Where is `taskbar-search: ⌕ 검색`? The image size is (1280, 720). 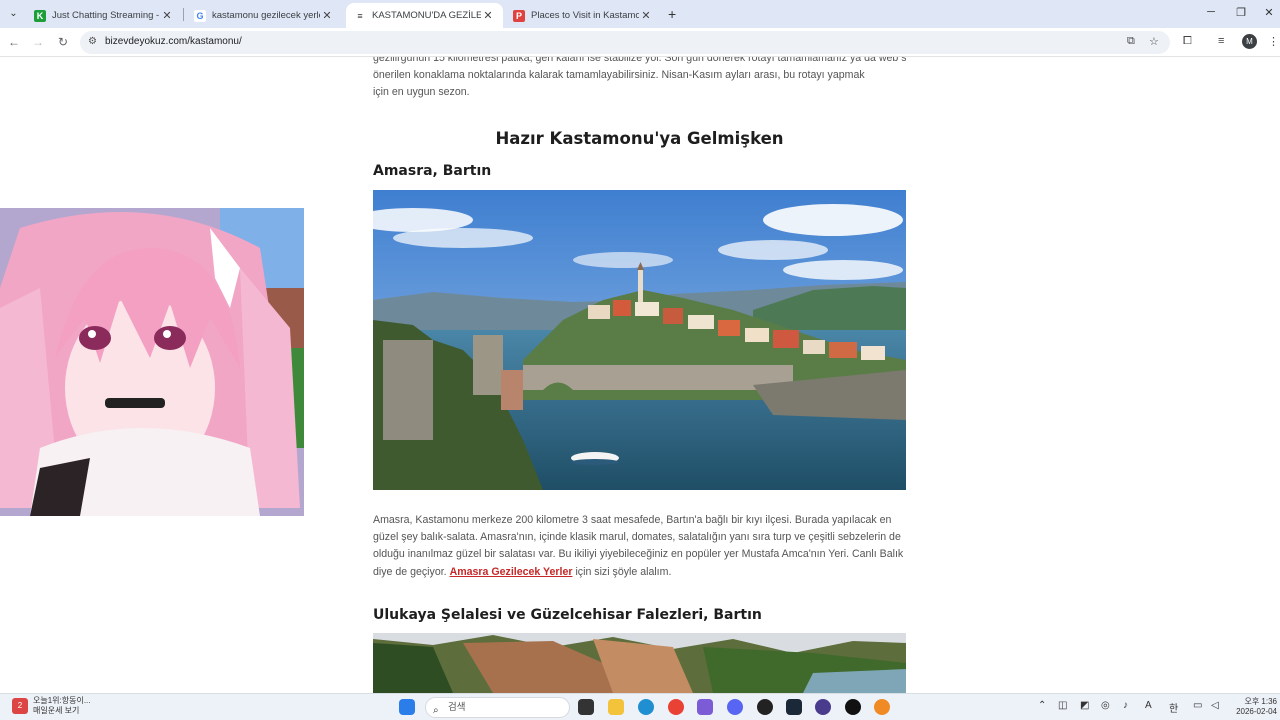 taskbar-search: ⌕ 검색 is located at coordinates (497, 707).